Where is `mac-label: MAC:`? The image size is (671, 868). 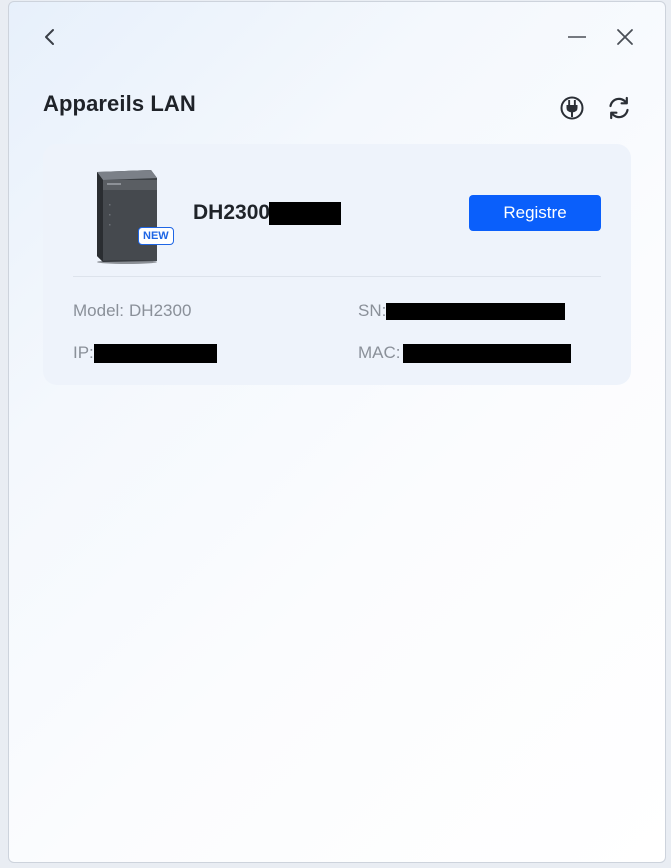
mac-label: MAC: is located at coordinates (379, 352).